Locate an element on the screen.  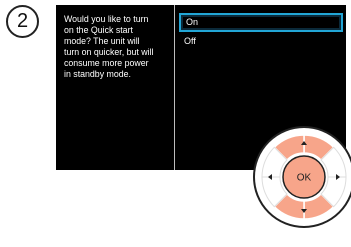
option-on-label: On is located at coordinates (192, 22).